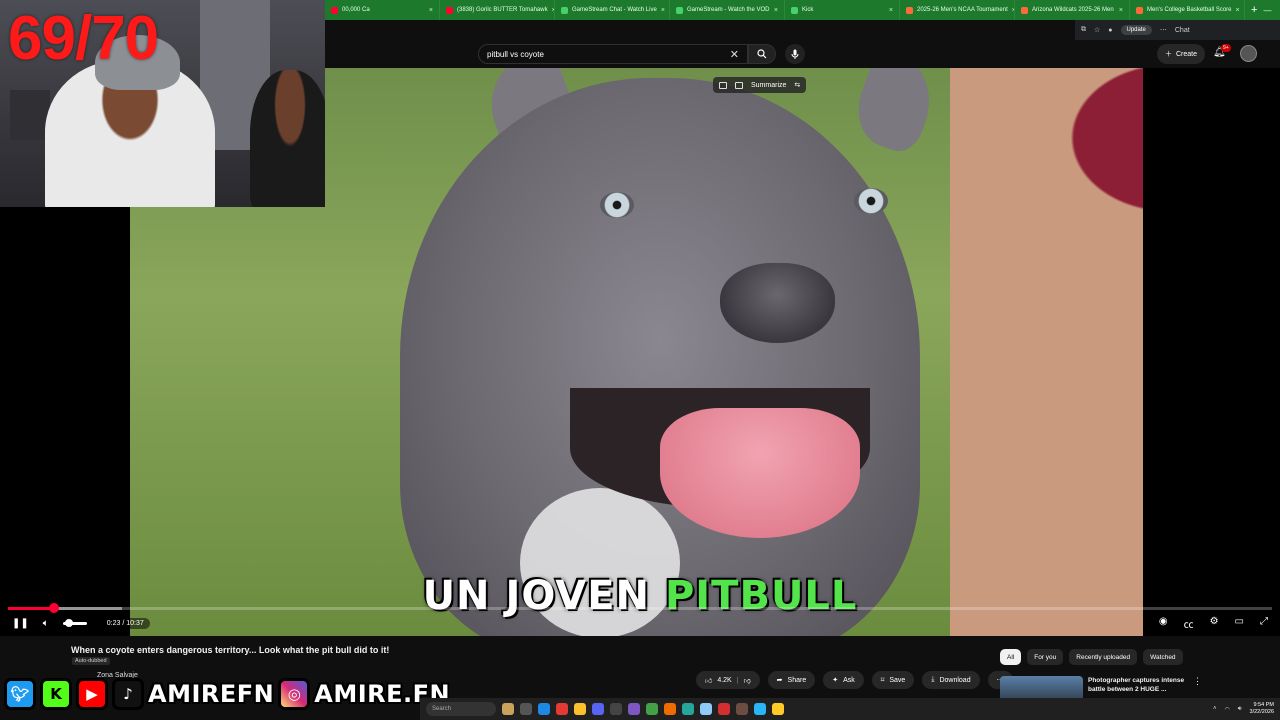  Describe the element at coordinates (1163, 623) in the screenshot. I see `autoplay-toggle-icon: ◉` at that location.